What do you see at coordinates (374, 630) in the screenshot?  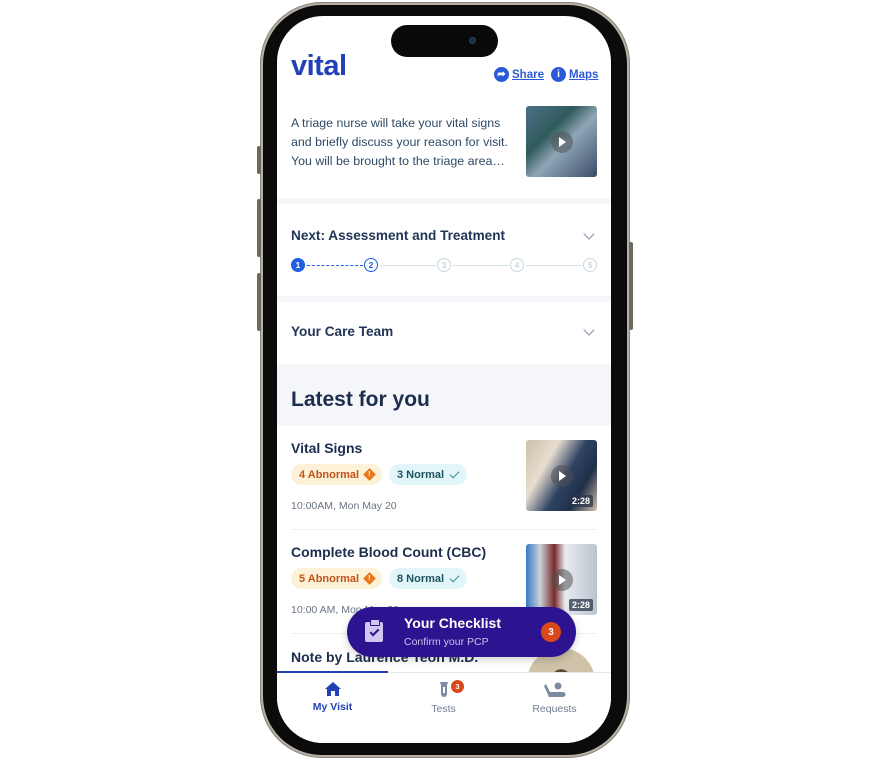 I see `clipboard-check-icon` at bounding box center [374, 630].